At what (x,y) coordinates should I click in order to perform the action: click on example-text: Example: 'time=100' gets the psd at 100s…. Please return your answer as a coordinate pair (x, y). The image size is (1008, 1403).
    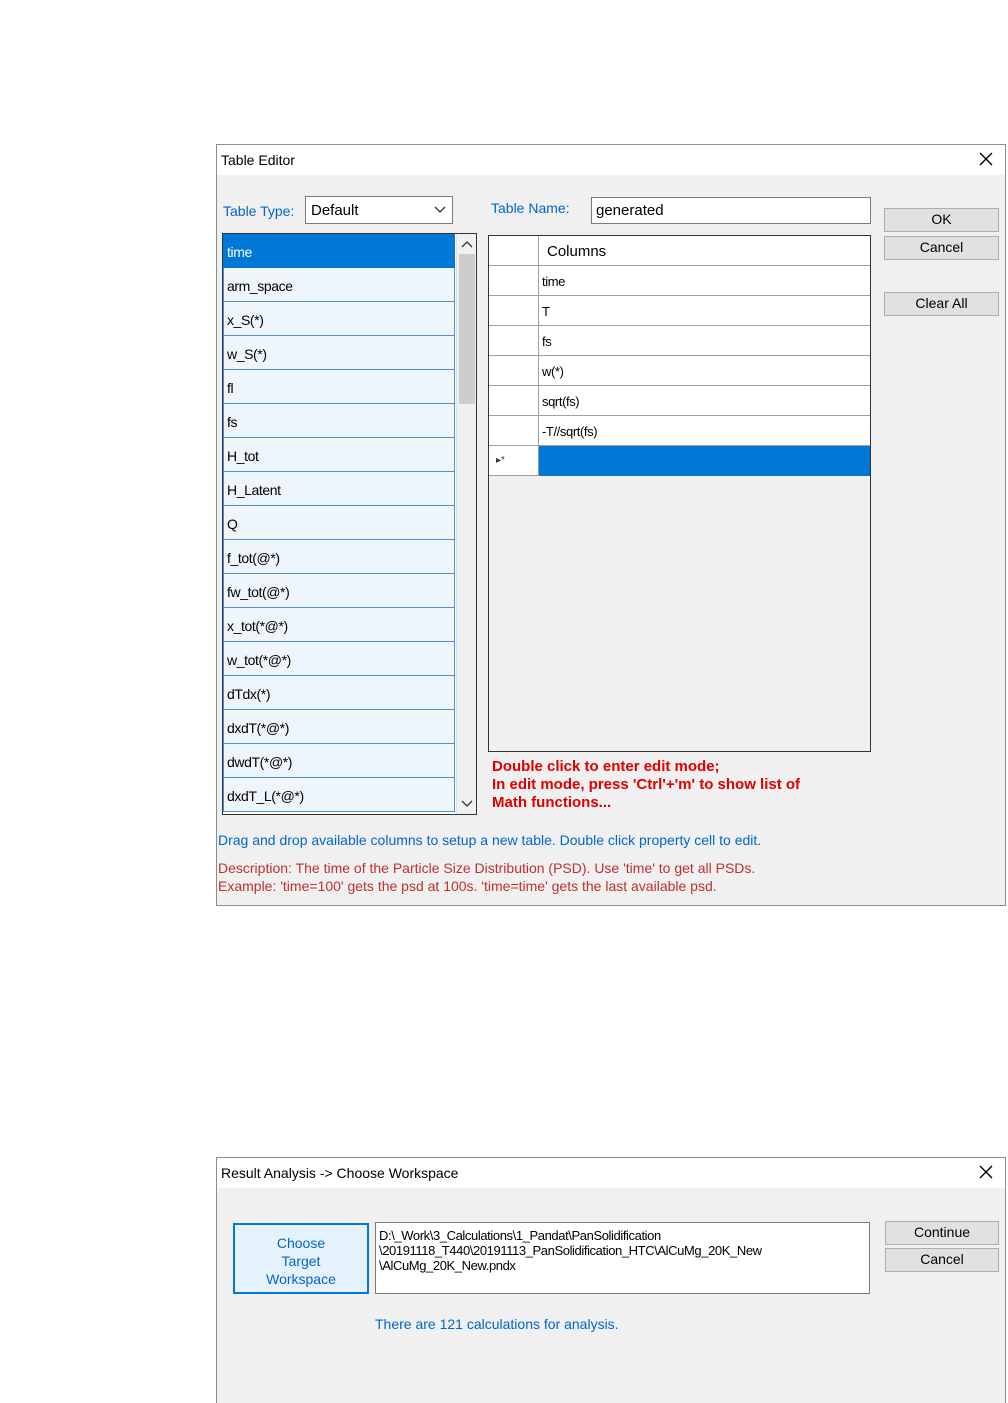
    Looking at the image, I should click on (467, 886).